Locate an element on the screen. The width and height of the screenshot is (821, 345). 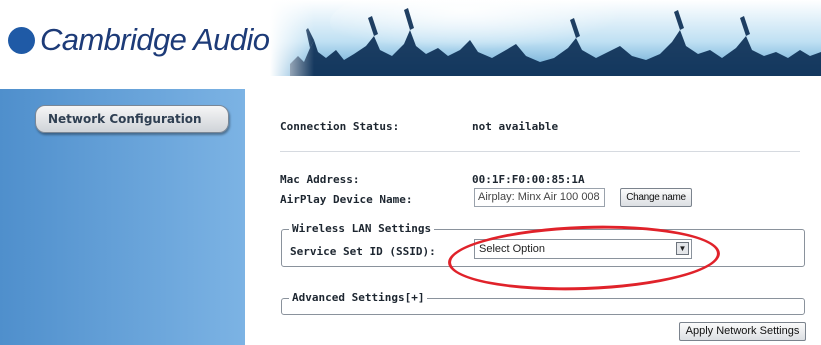
apply-network-settings-button: Apply Network Settings is located at coordinates (742, 331).